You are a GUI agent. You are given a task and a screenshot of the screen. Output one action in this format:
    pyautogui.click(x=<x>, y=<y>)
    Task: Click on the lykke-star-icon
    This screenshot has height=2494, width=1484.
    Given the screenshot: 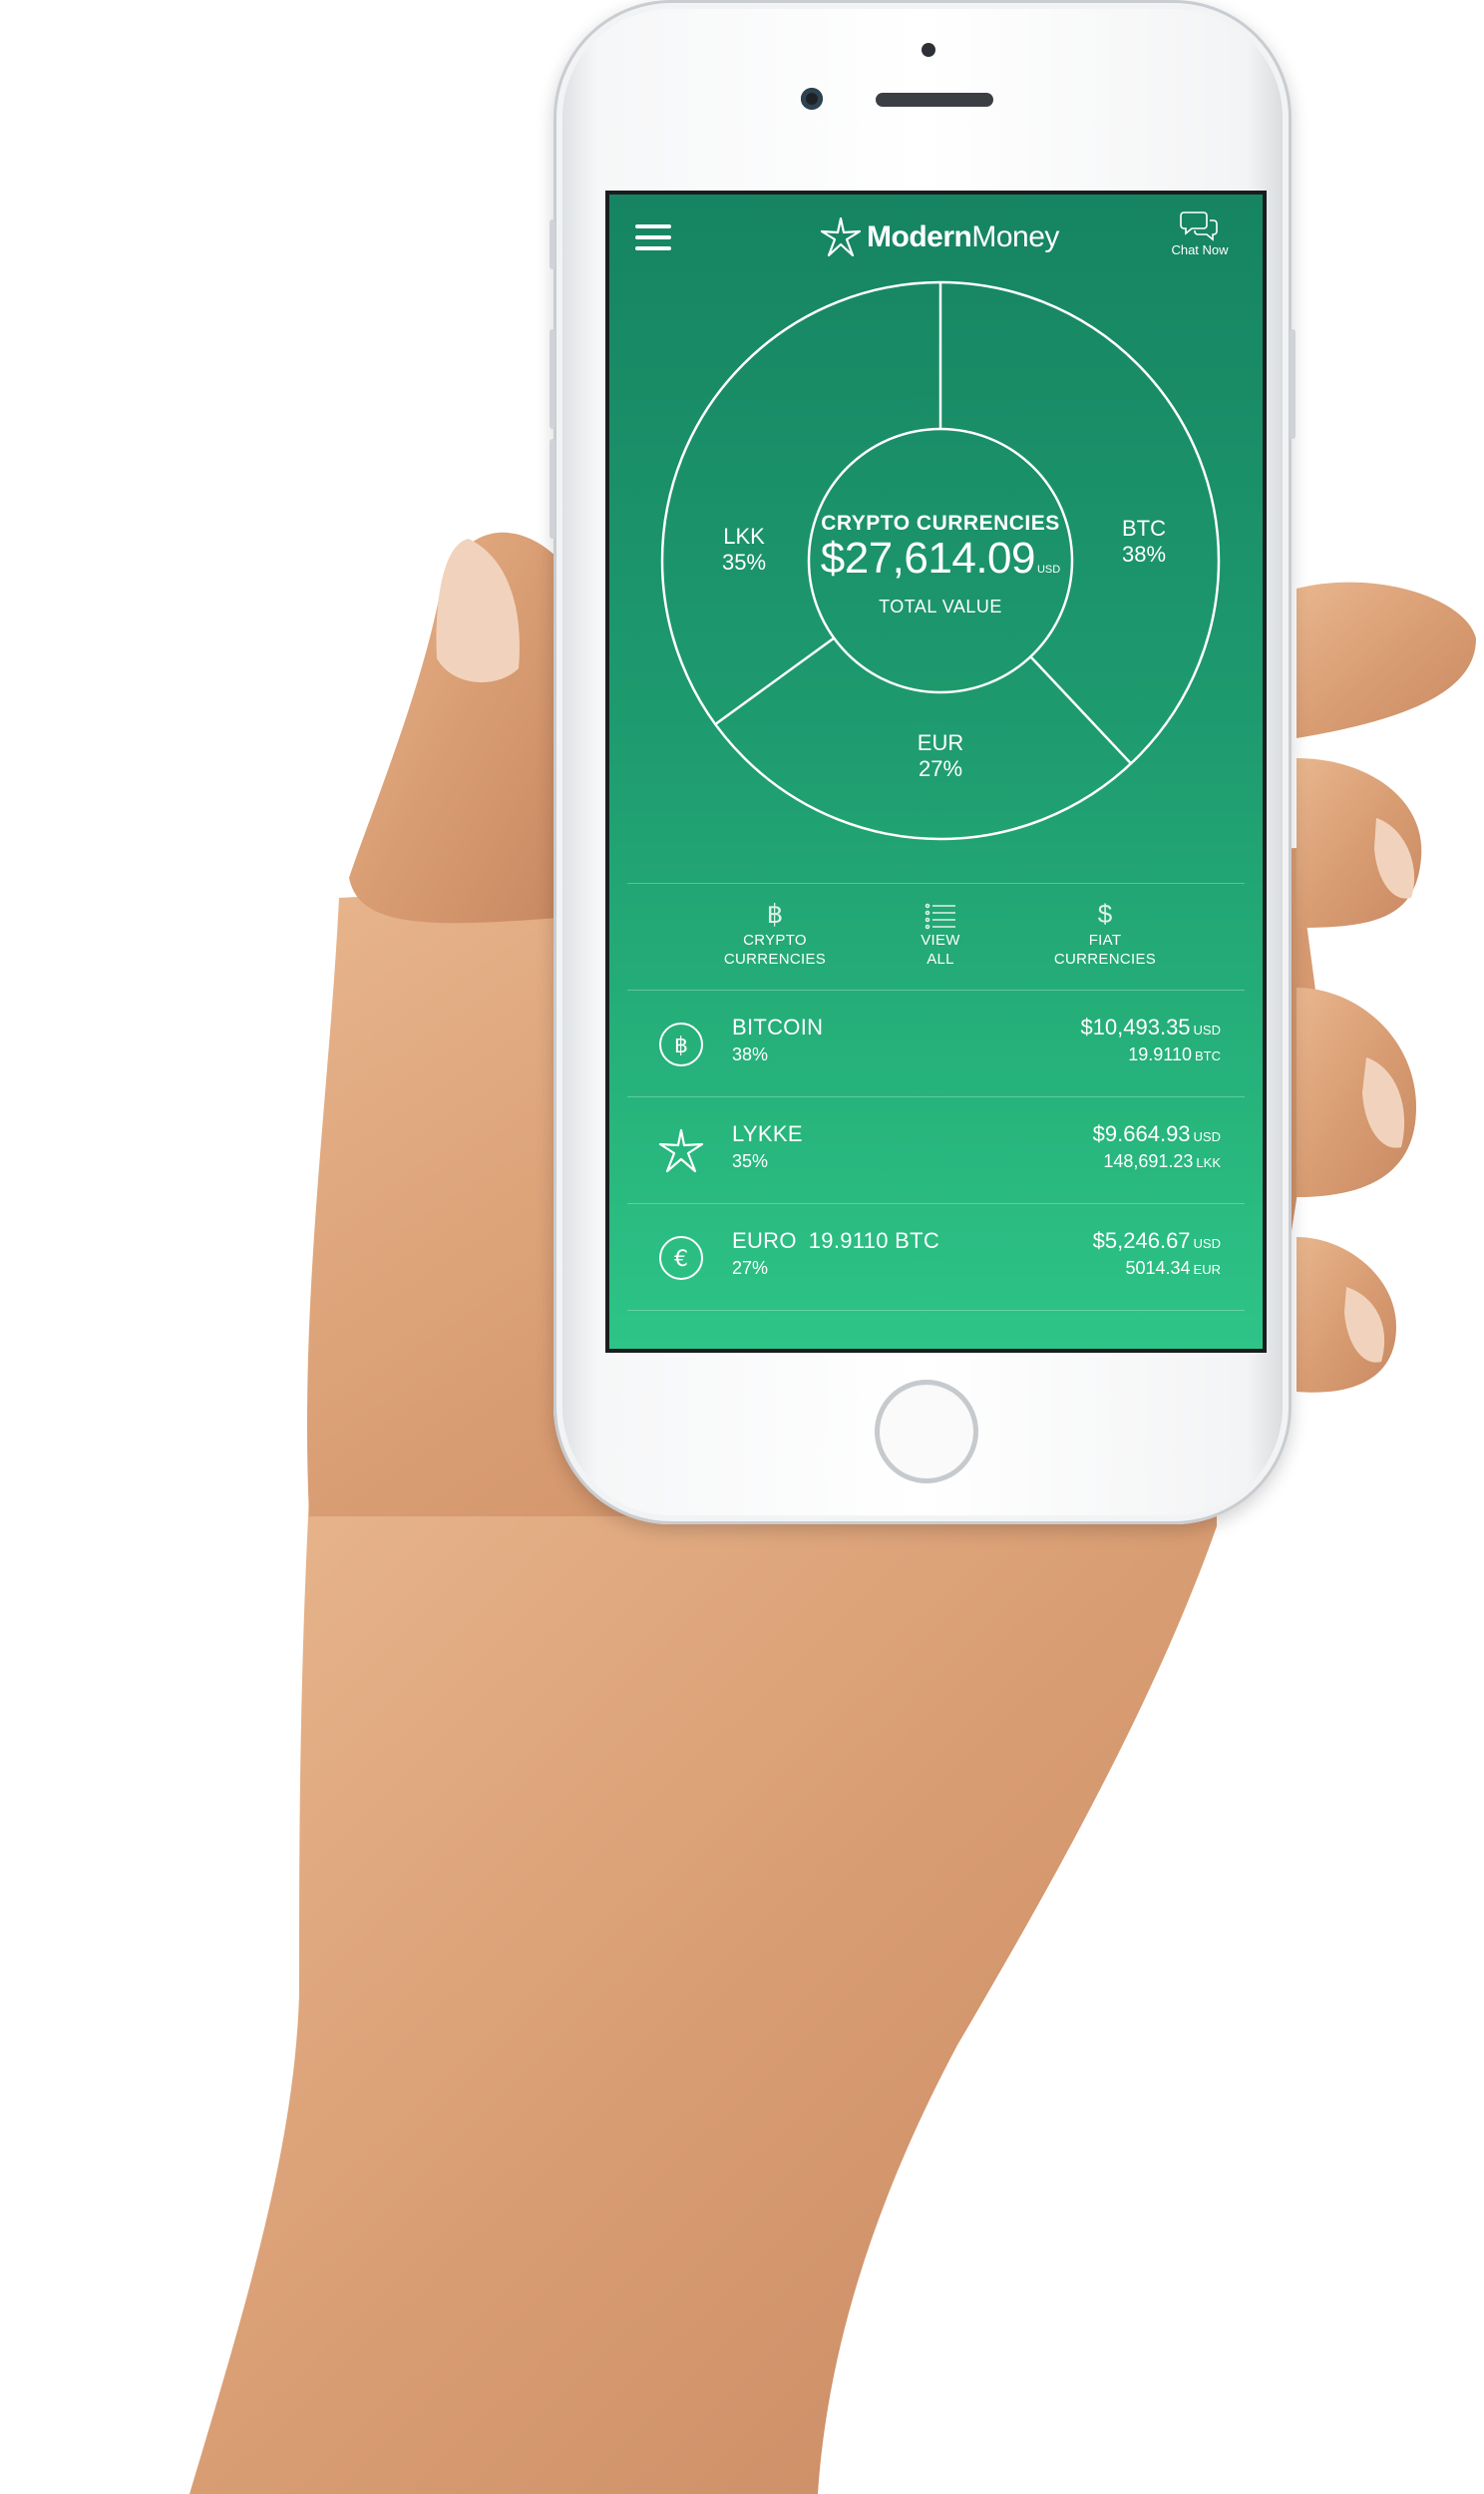 What is the action you would take?
    pyautogui.click(x=681, y=1150)
    